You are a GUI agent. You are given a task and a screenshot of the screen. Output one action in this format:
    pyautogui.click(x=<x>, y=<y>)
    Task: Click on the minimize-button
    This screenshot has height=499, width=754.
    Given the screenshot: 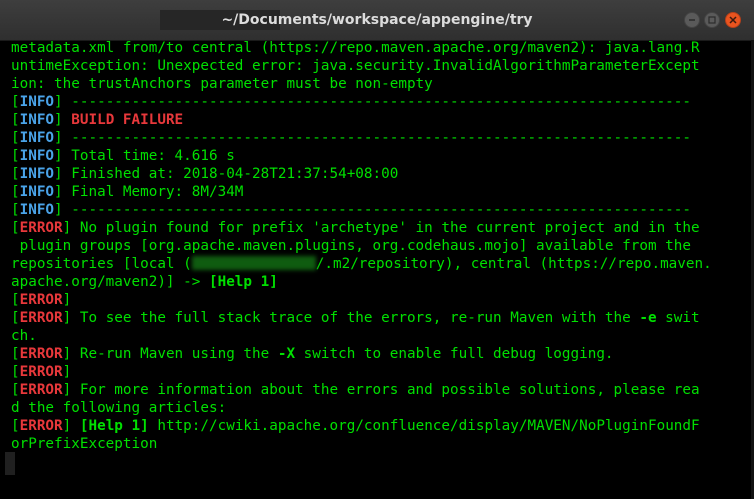 What is the action you would take?
    pyautogui.click(x=692, y=20)
    